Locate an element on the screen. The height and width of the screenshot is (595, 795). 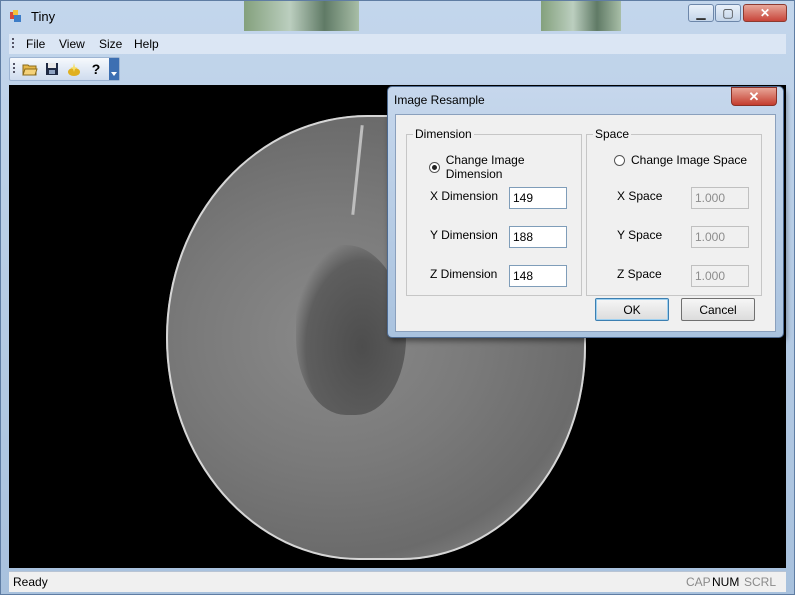
change-space-label: Change Image Space is located at coordinates (689, 160).